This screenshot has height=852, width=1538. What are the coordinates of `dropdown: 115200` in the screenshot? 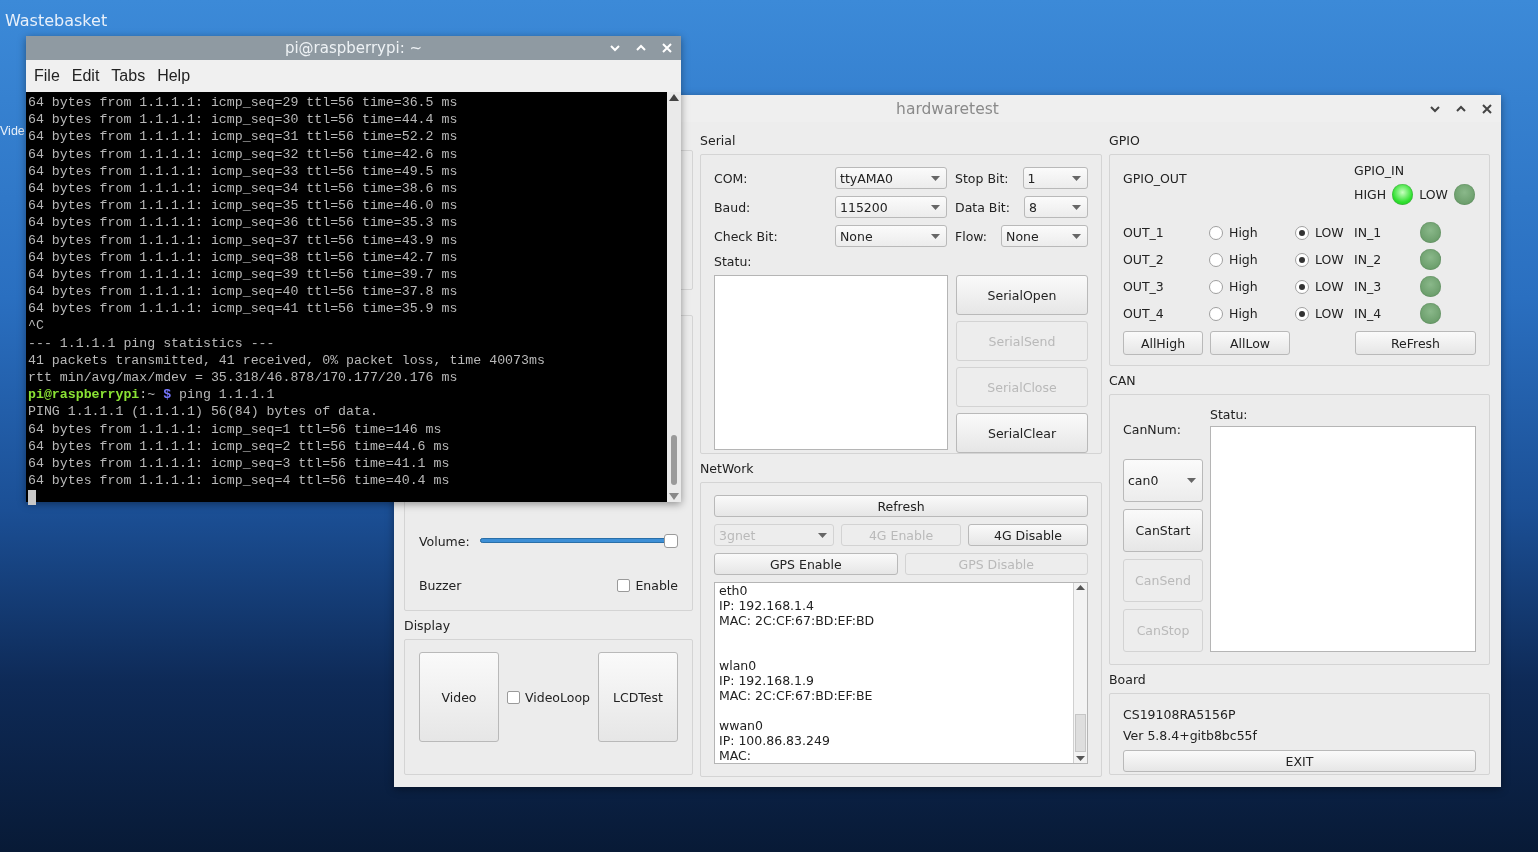 It's located at (891, 207).